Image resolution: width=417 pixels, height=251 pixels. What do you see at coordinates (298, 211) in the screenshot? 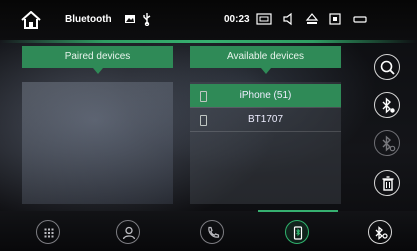
I see `active-tab-indicator` at bounding box center [298, 211].